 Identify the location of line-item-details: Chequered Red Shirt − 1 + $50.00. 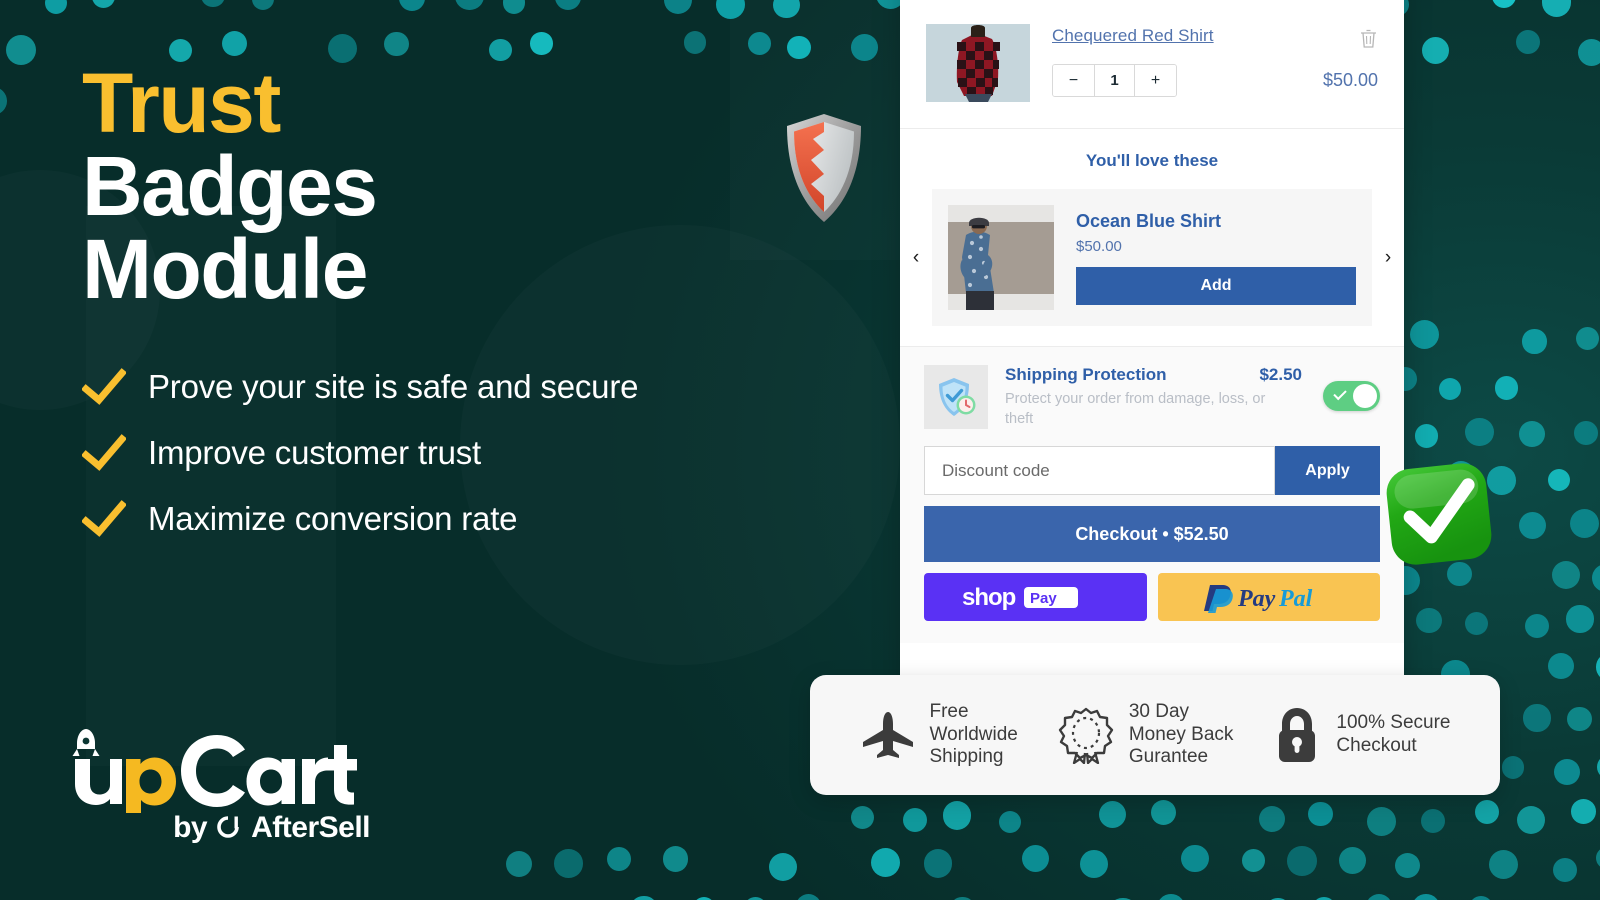
(1215, 60).